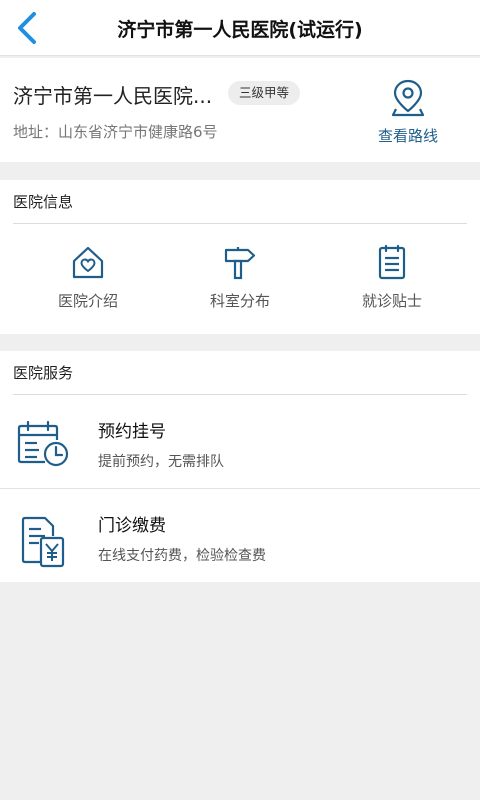 The height and width of the screenshot is (800, 480). I want to click on outpatient-payment-row: 门诊缴费 在线支付药费，检验检查费, so click(240, 535).